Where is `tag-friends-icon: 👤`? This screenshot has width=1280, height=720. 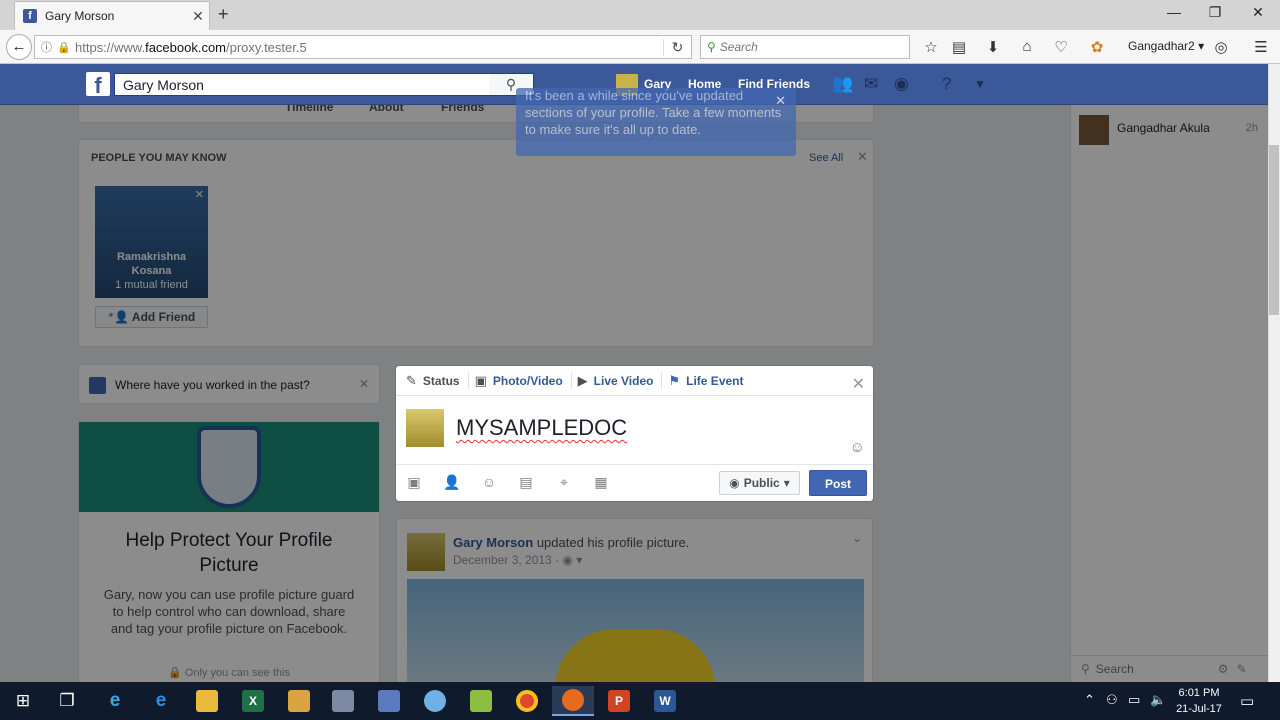
tag-friends-icon: 👤 is located at coordinates (452, 482).